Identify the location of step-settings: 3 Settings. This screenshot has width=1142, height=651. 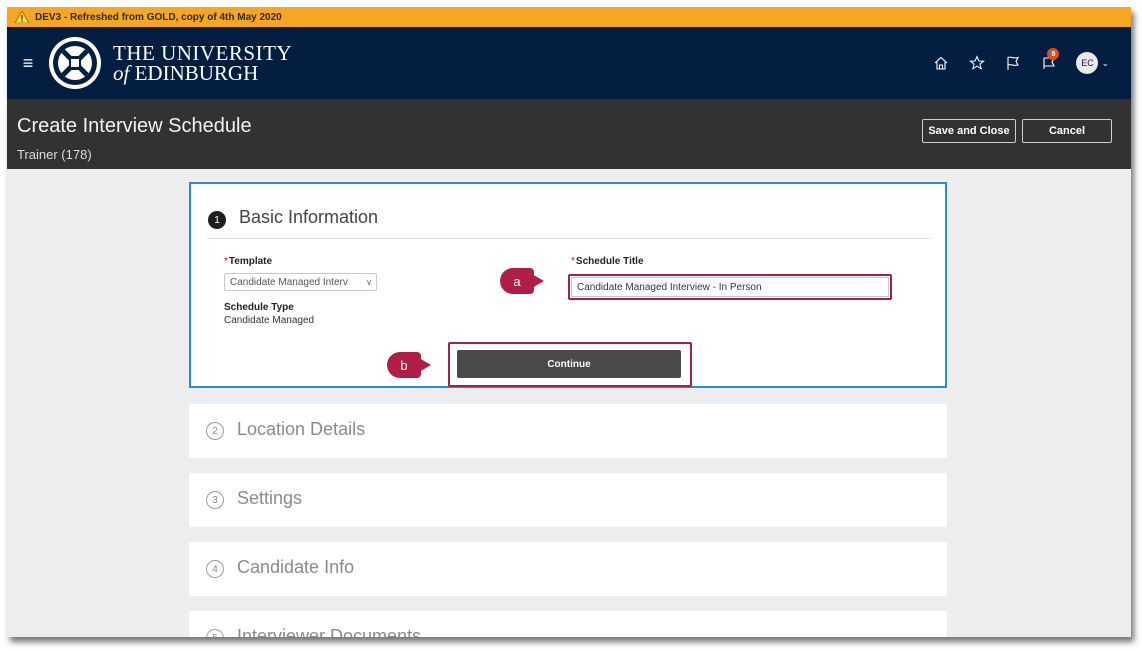
(568, 500).